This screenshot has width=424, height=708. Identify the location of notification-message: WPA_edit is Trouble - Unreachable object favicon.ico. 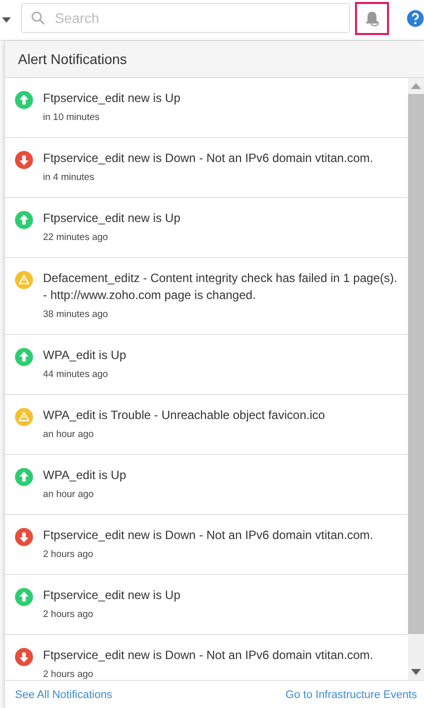
(184, 415).